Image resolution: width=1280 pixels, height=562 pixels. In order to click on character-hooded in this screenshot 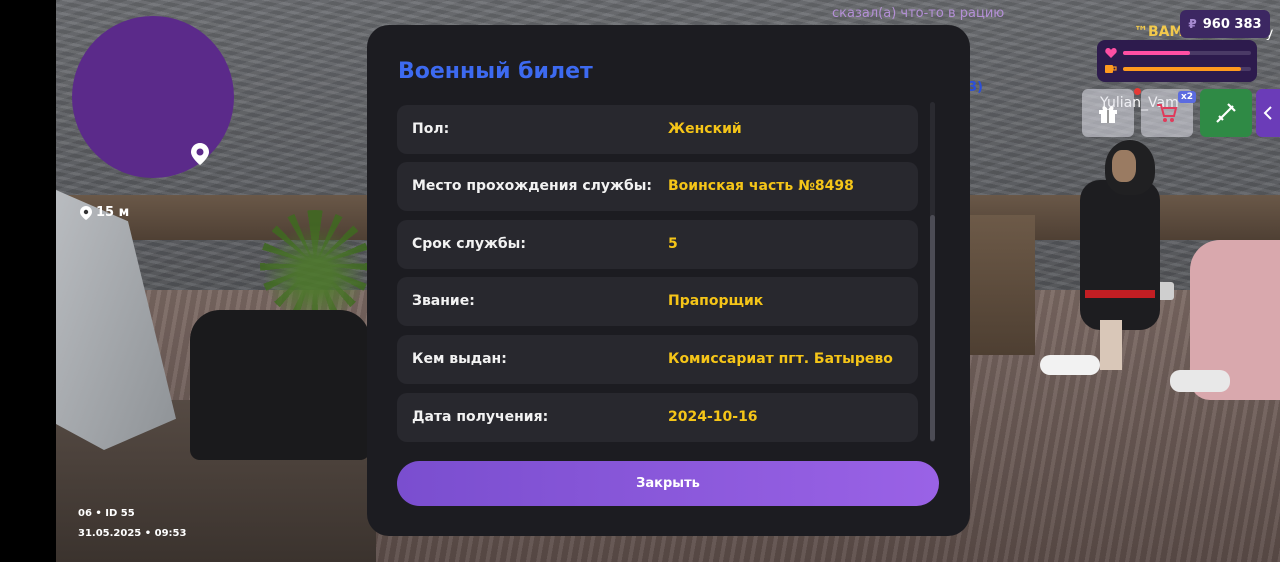, I will do `click(1110, 265)`.